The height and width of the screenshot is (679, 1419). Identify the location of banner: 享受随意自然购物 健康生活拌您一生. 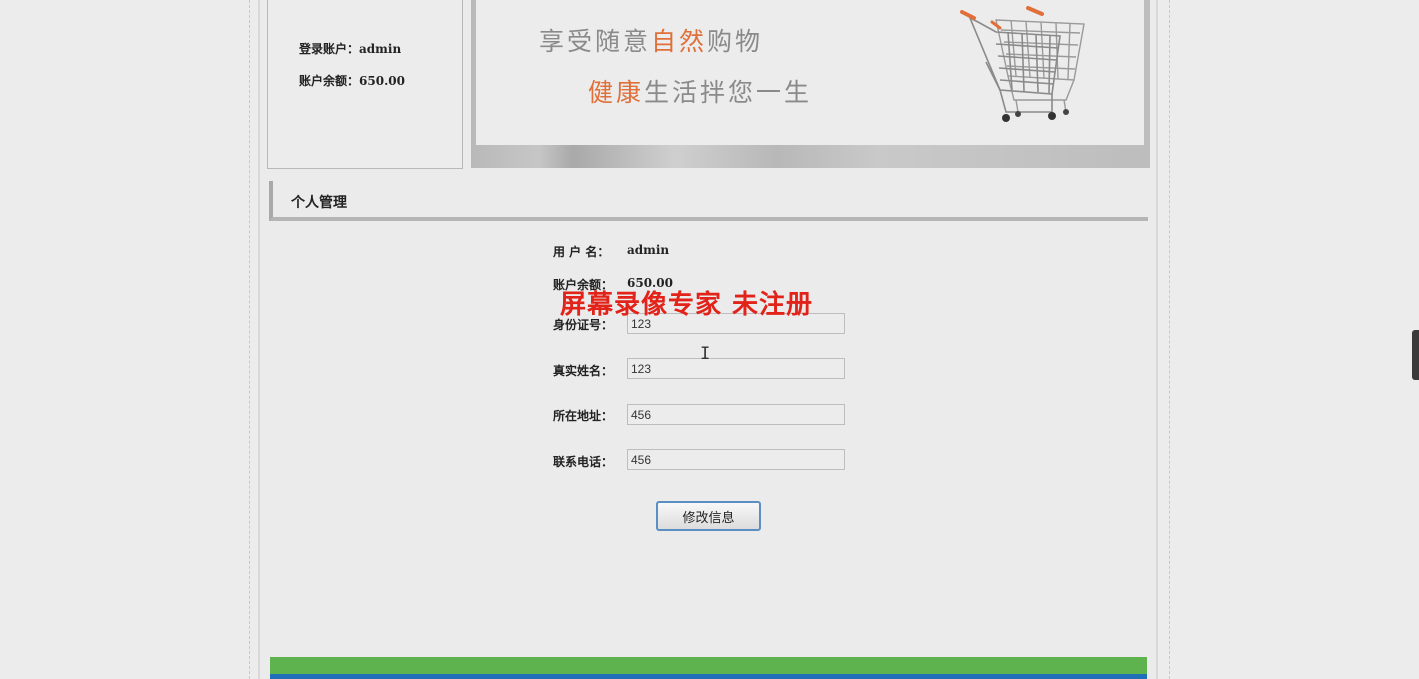
(810, 72).